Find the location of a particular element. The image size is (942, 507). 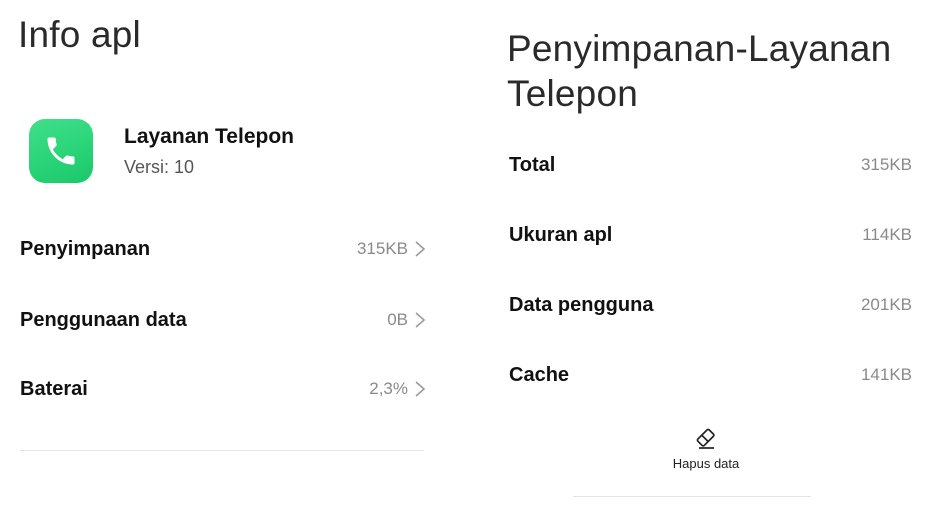

app-size-row: Ukuran apl 114KB is located at coordinates (710, 235).